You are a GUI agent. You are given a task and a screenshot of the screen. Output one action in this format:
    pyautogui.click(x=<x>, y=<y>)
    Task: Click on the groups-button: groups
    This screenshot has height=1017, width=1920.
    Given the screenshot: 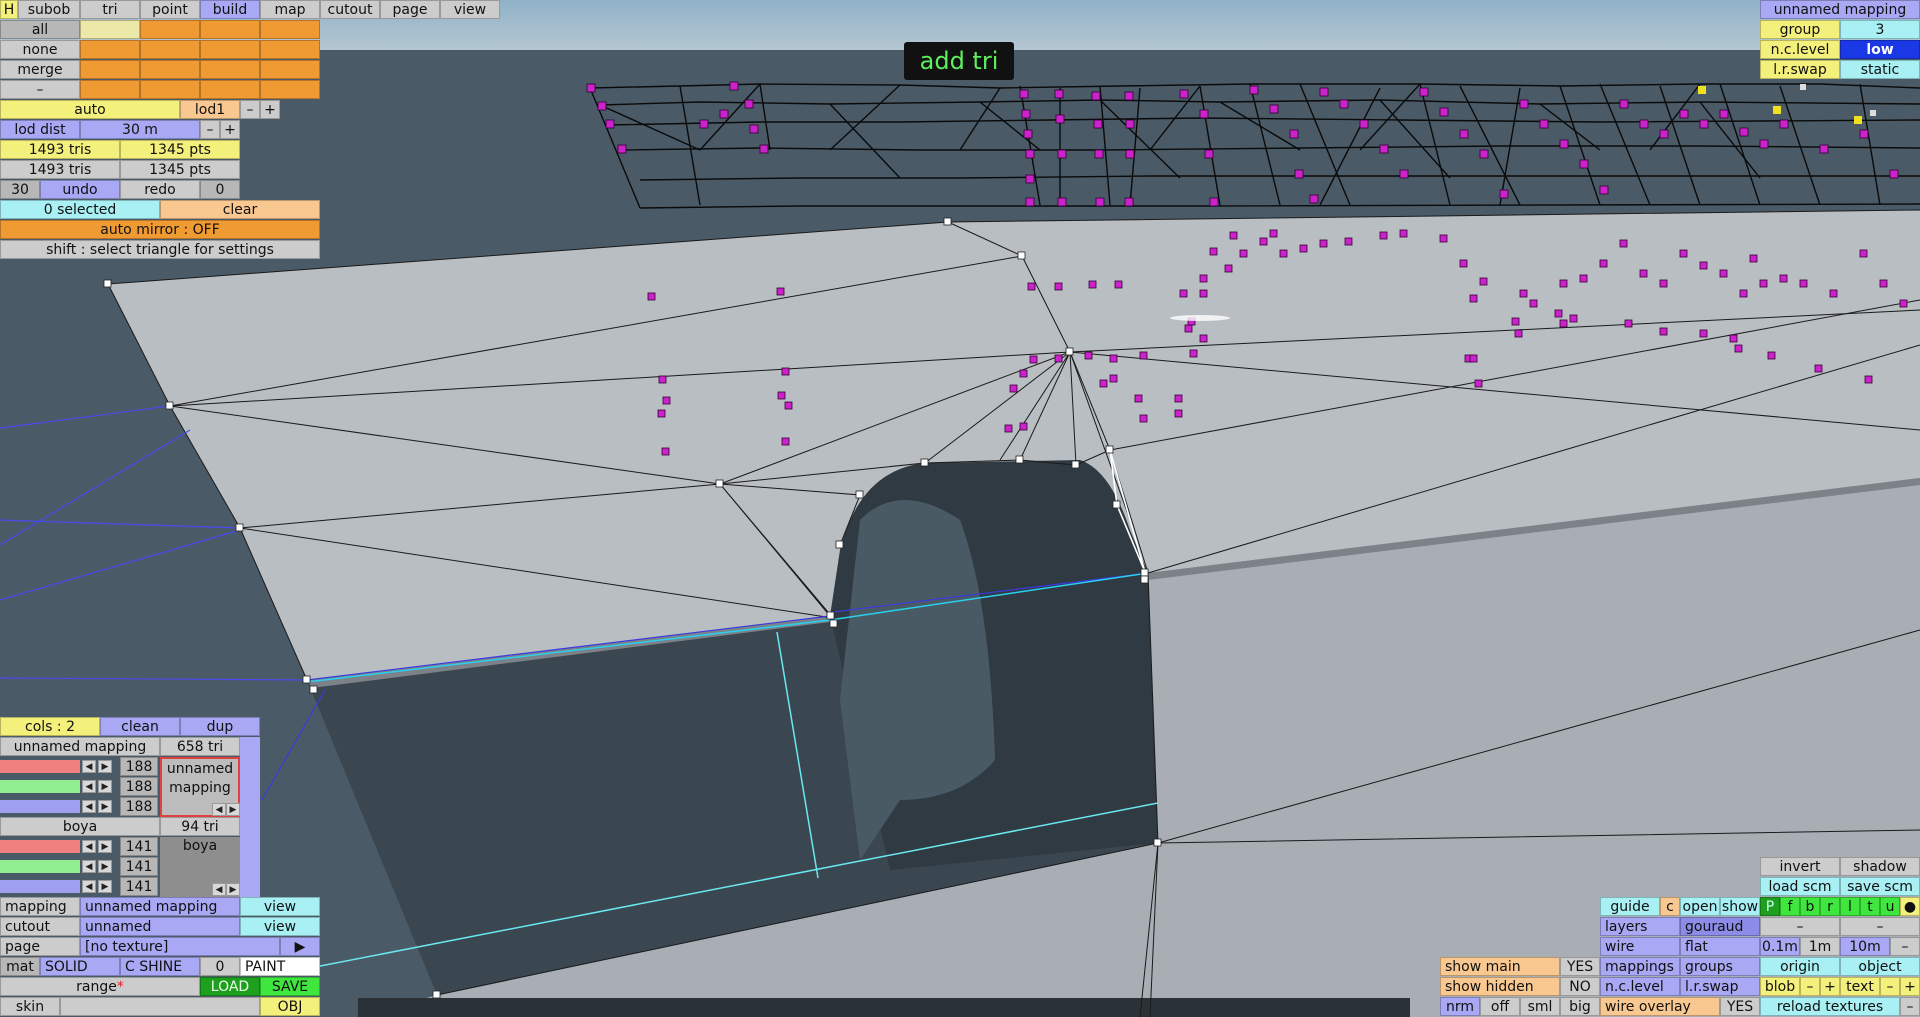 What is the action you would take?
    pyautogui.click(x=1720, y=966)
    